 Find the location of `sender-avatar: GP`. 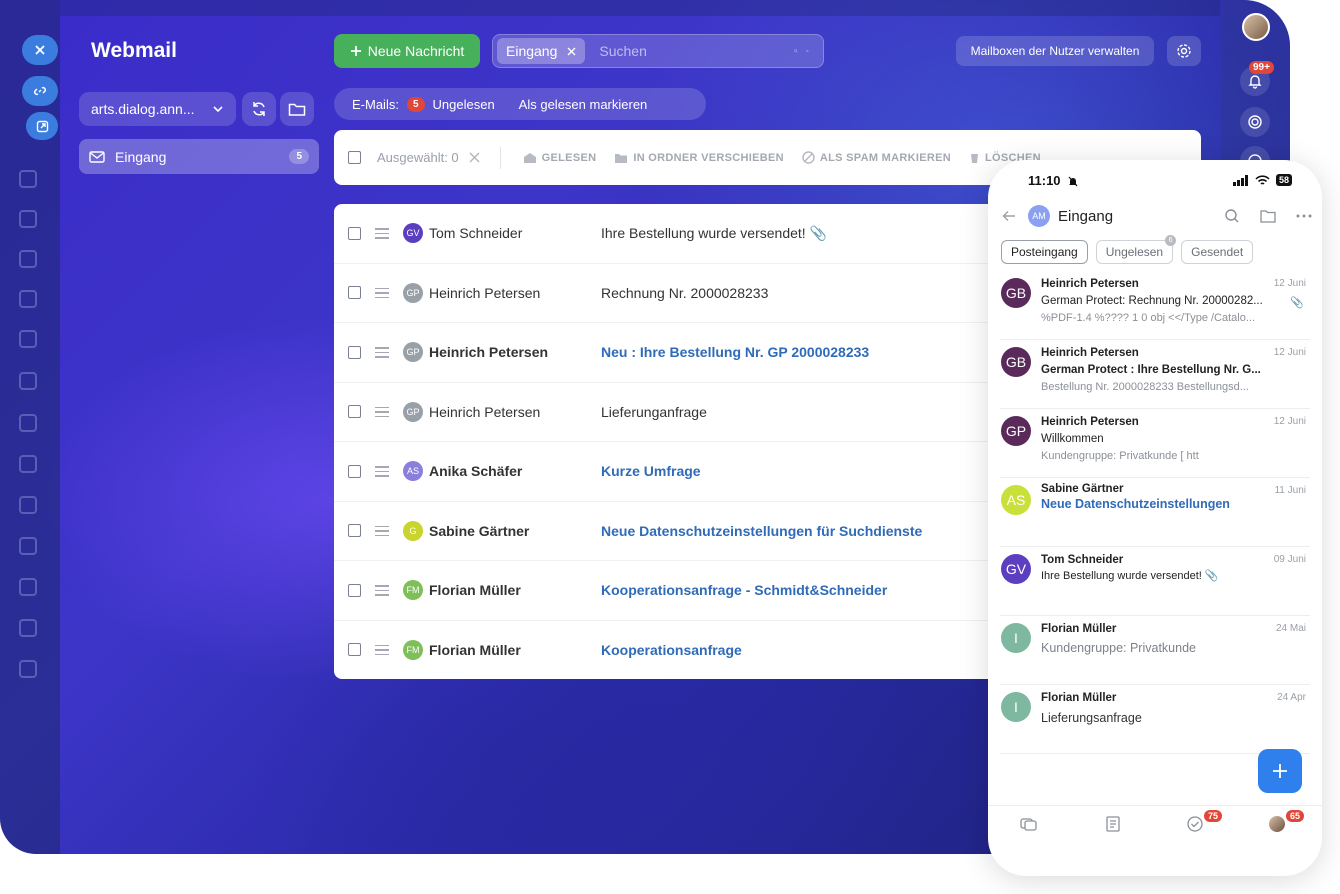

sender-avatar: GP is located at coordinates (1016, 431).